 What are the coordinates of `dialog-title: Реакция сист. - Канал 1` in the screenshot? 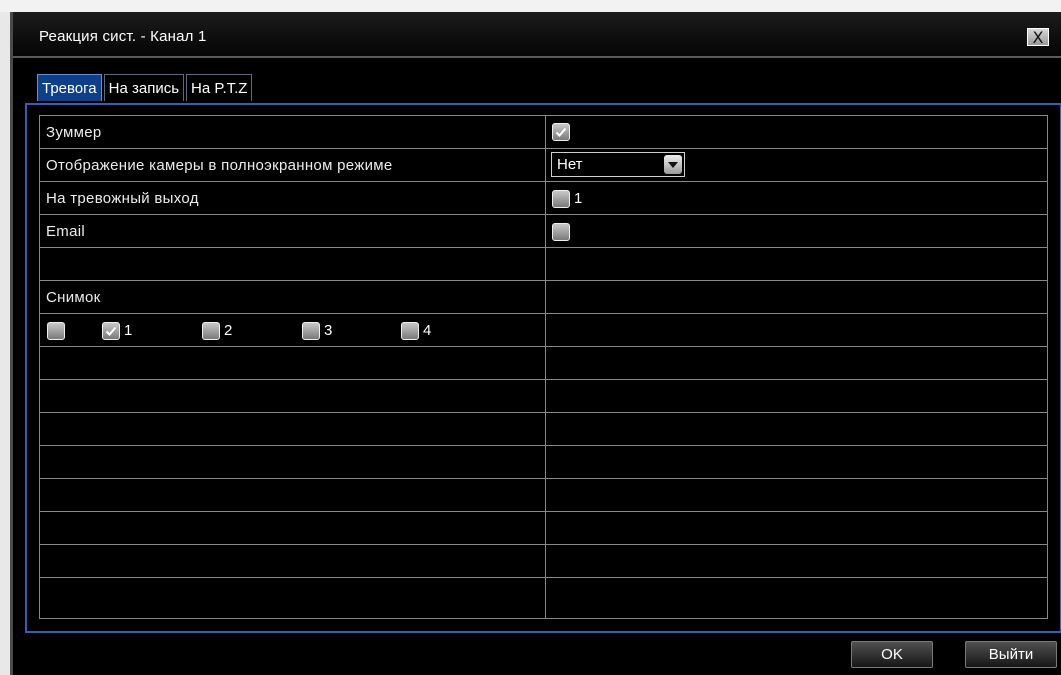 It's located at (123, 36).